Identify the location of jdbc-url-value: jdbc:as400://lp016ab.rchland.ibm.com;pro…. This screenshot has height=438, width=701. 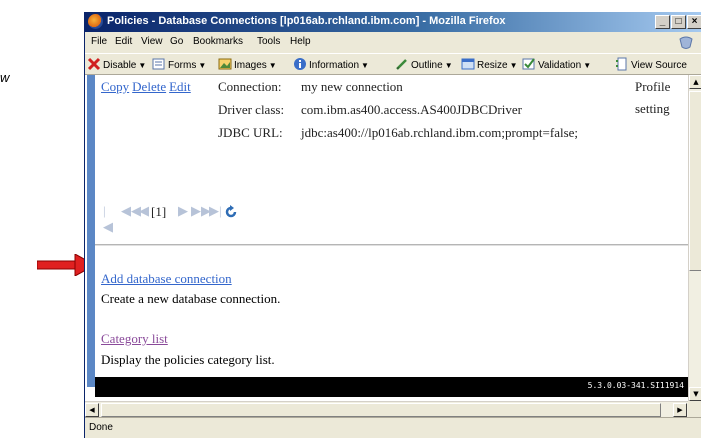
(440, 132).